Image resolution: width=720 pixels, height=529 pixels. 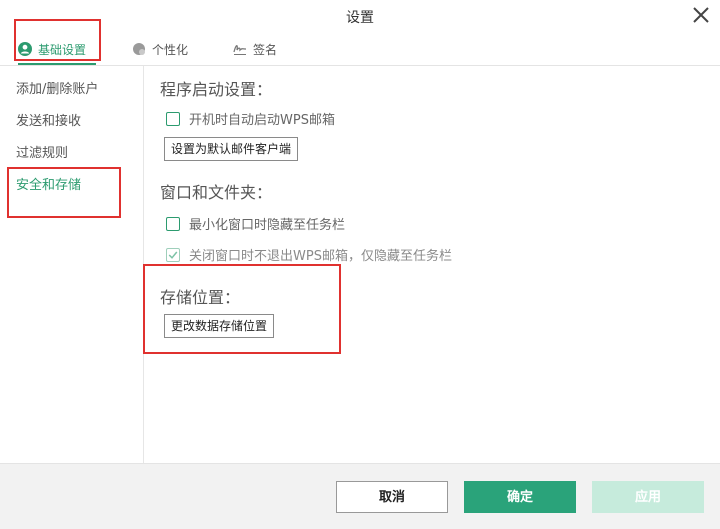 What do you see at coordinates (216, 89) in the screenshot?
I see `section-title-startup: 程序启动设置：` at bounding box center [216, 89].